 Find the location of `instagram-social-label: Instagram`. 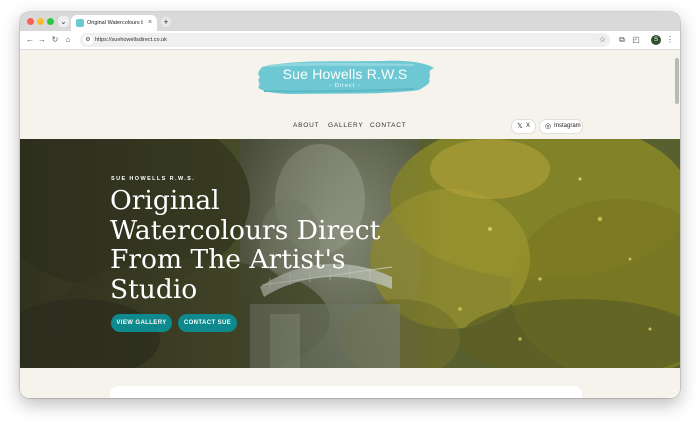

instagram-social-label: Instagram is located at coordinates (567, 126).